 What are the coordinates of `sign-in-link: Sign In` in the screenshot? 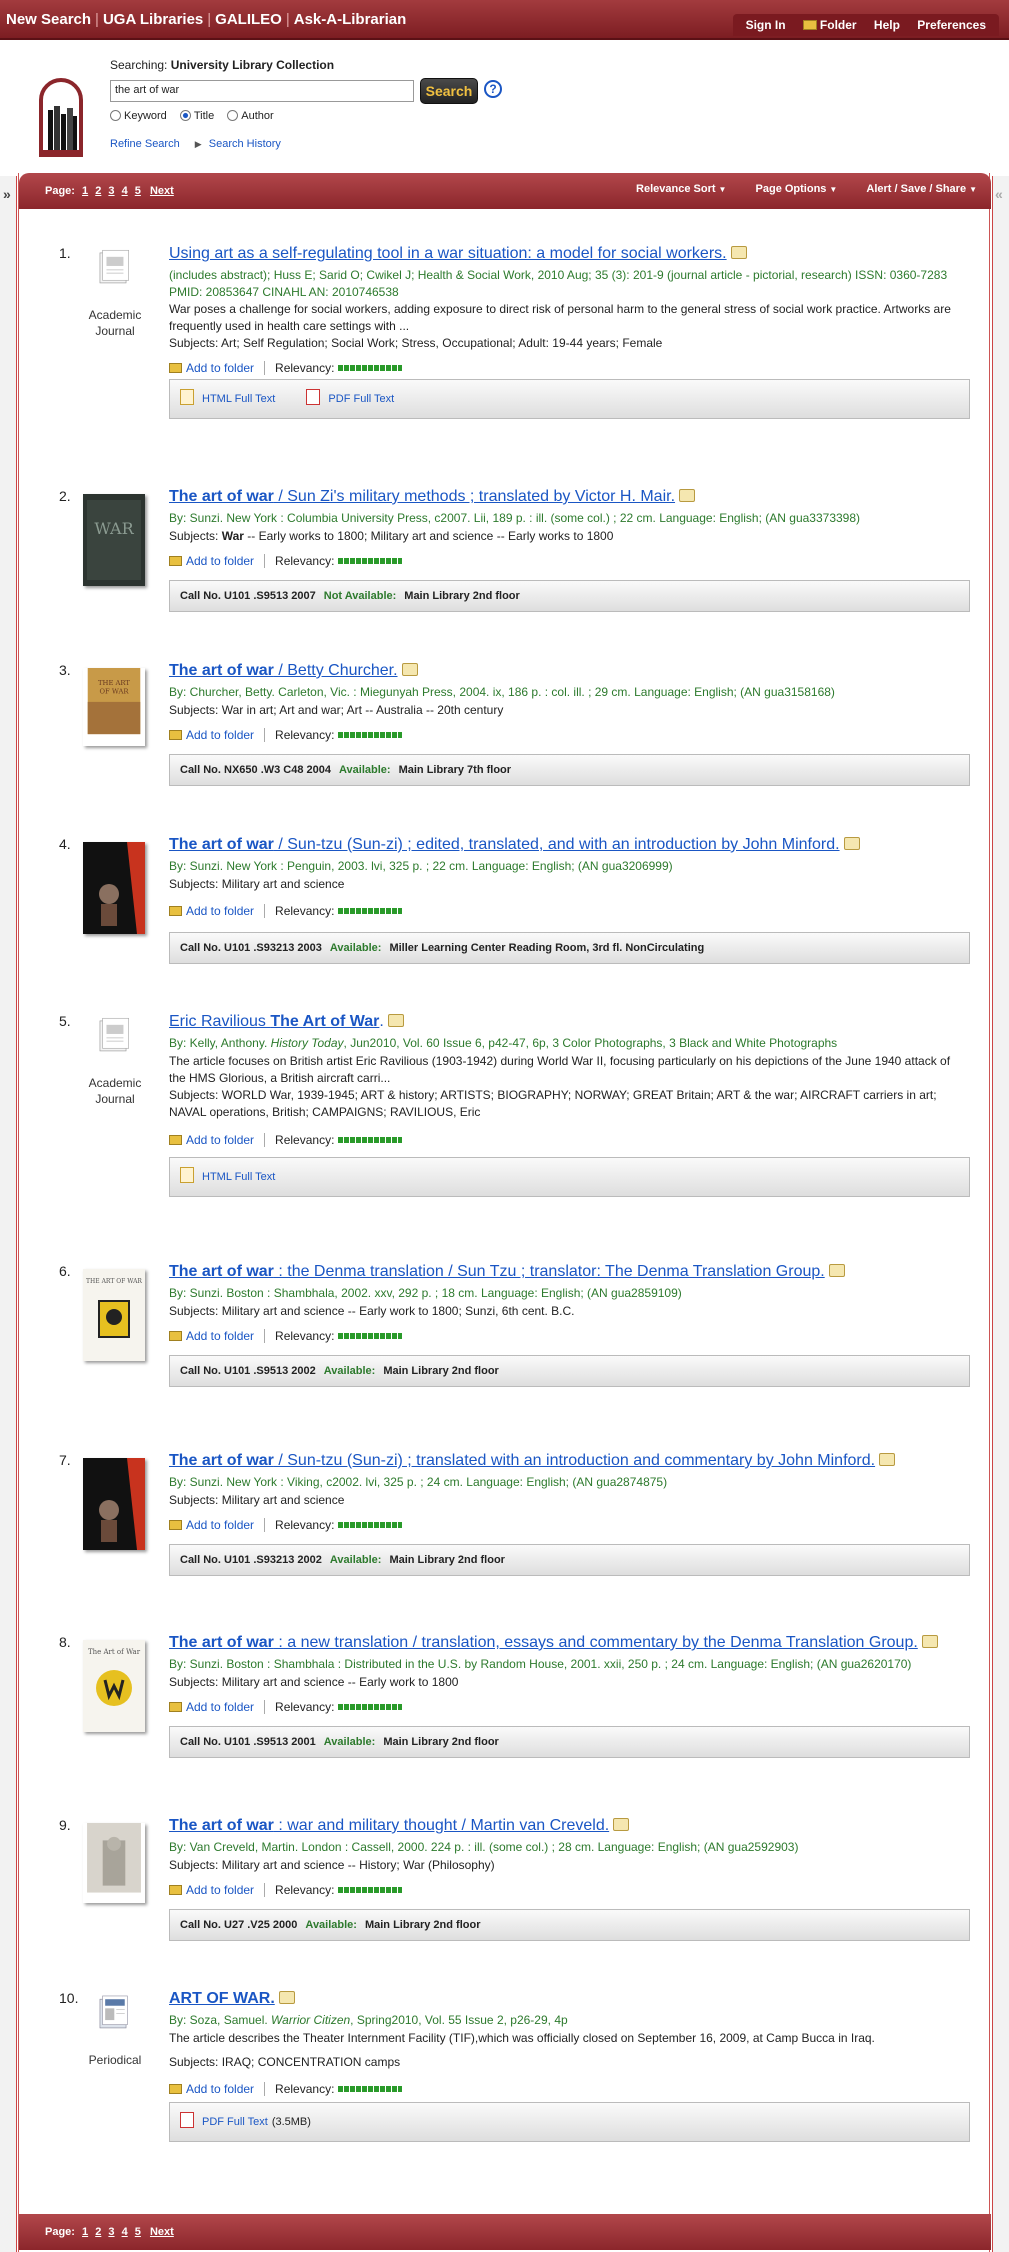 It's located at (766, 25).